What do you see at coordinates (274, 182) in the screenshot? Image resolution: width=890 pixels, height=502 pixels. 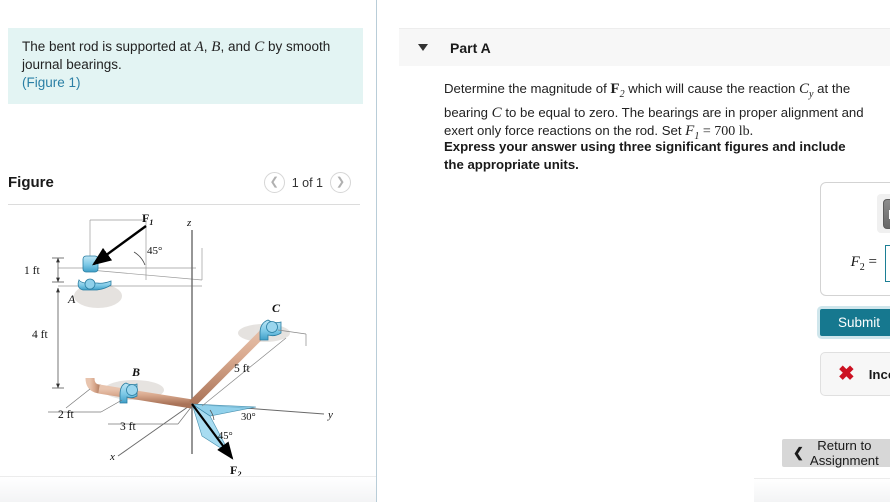 I see `figure-prev-button: ❮` at bounding box center [274, 182].